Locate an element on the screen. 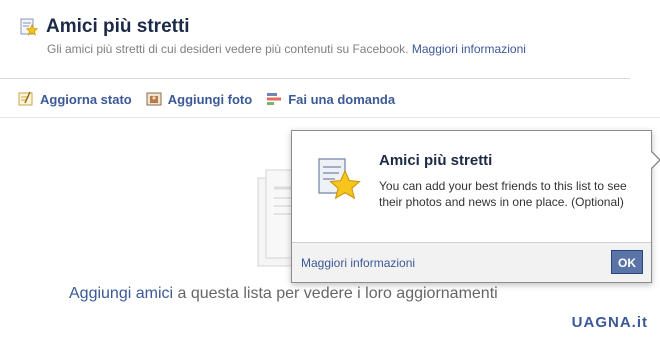 The width and height of the screenshot is (660, 341). composer-update-status: Aggiorna stato is located at coordinates (75, 99).